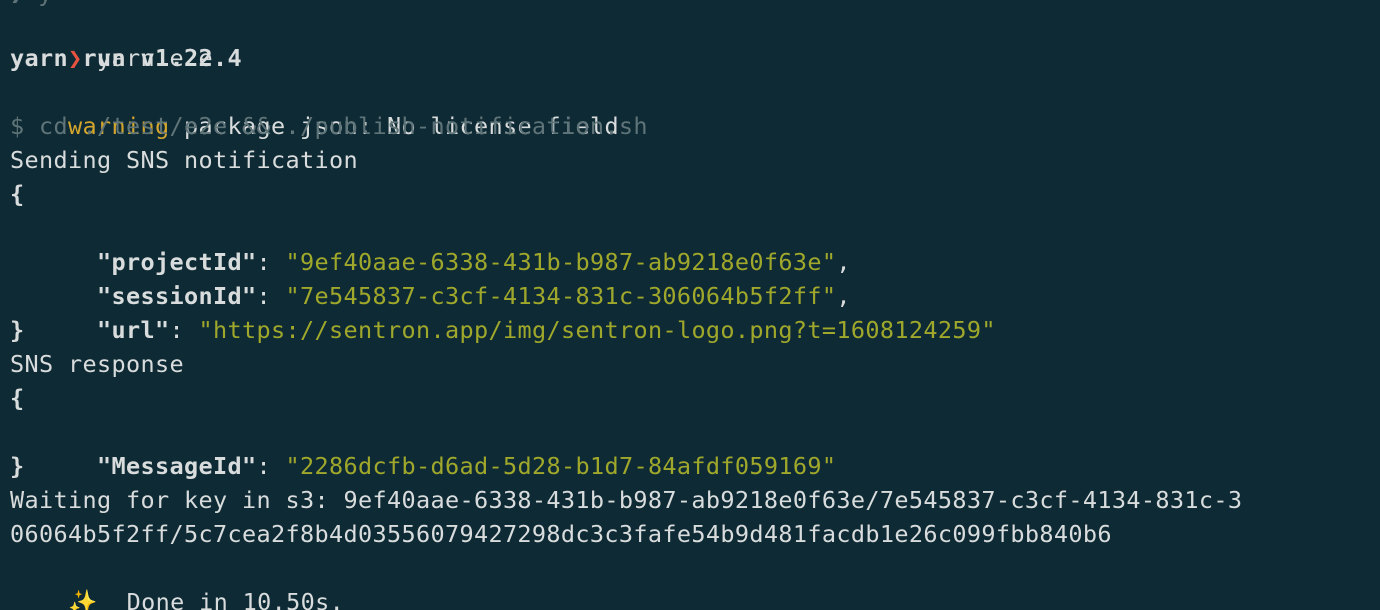  What do you see at coordinates (177, 580) in the screenshot?
I see `done-line: ✨ Done in 10.50s.` at bounding box center [177, 580].